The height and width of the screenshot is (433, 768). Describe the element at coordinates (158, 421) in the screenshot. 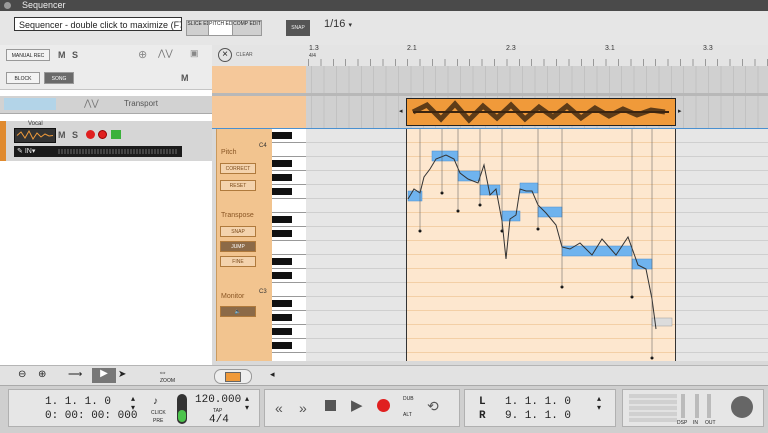

I see `pre-label: PRE` at that location.